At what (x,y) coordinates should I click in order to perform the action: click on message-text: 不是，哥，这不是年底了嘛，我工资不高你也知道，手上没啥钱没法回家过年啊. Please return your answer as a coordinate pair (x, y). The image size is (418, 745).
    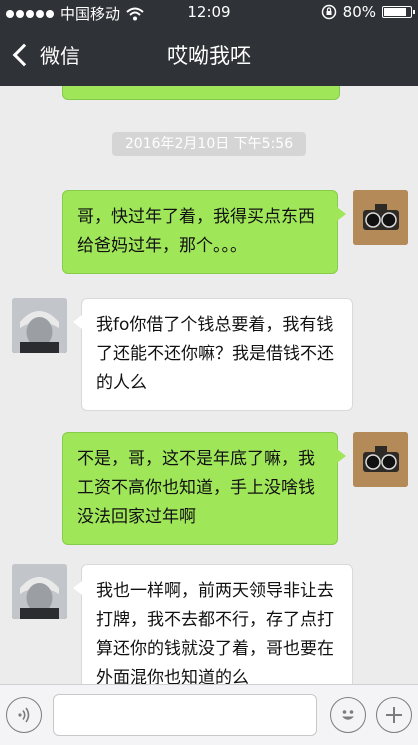
    Looking at the image, I should click on (196, 488).